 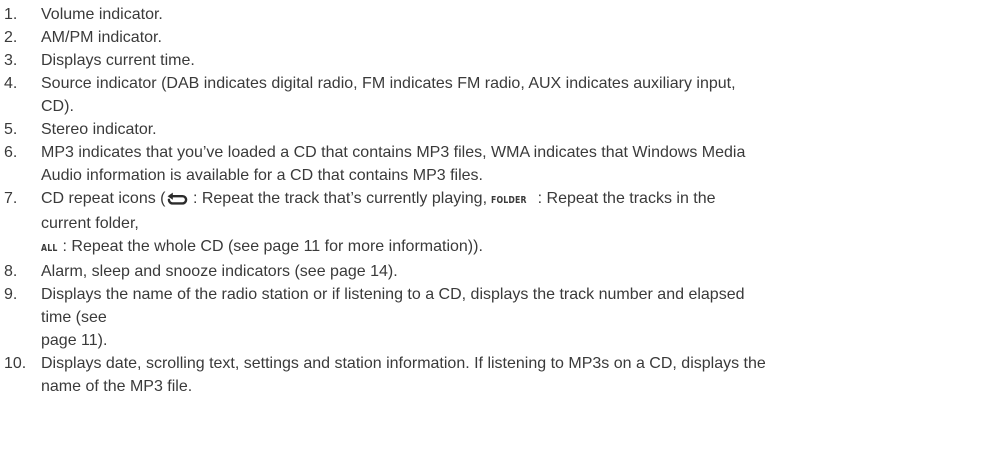 I want to click on list-item: 5. Stereo indicator., so click(x=500, y=129).